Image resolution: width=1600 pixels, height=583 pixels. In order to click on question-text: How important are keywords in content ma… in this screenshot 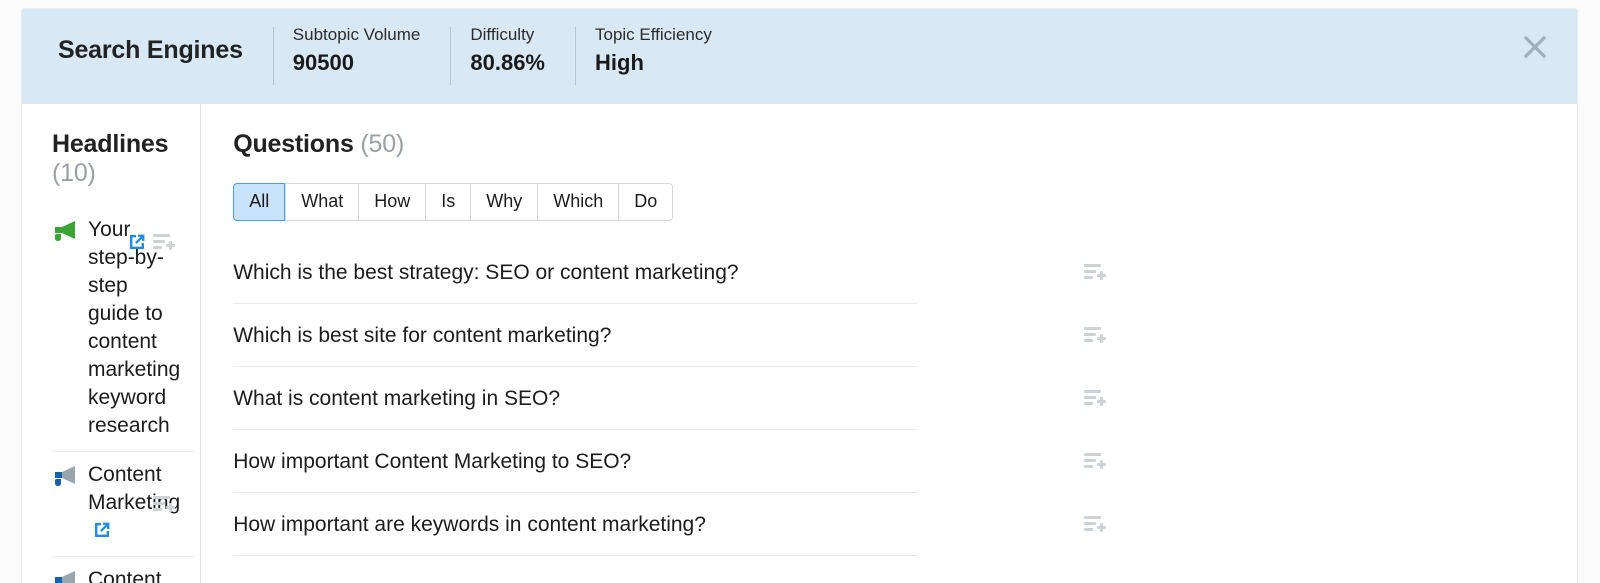, I will do `click(469, 524)`.